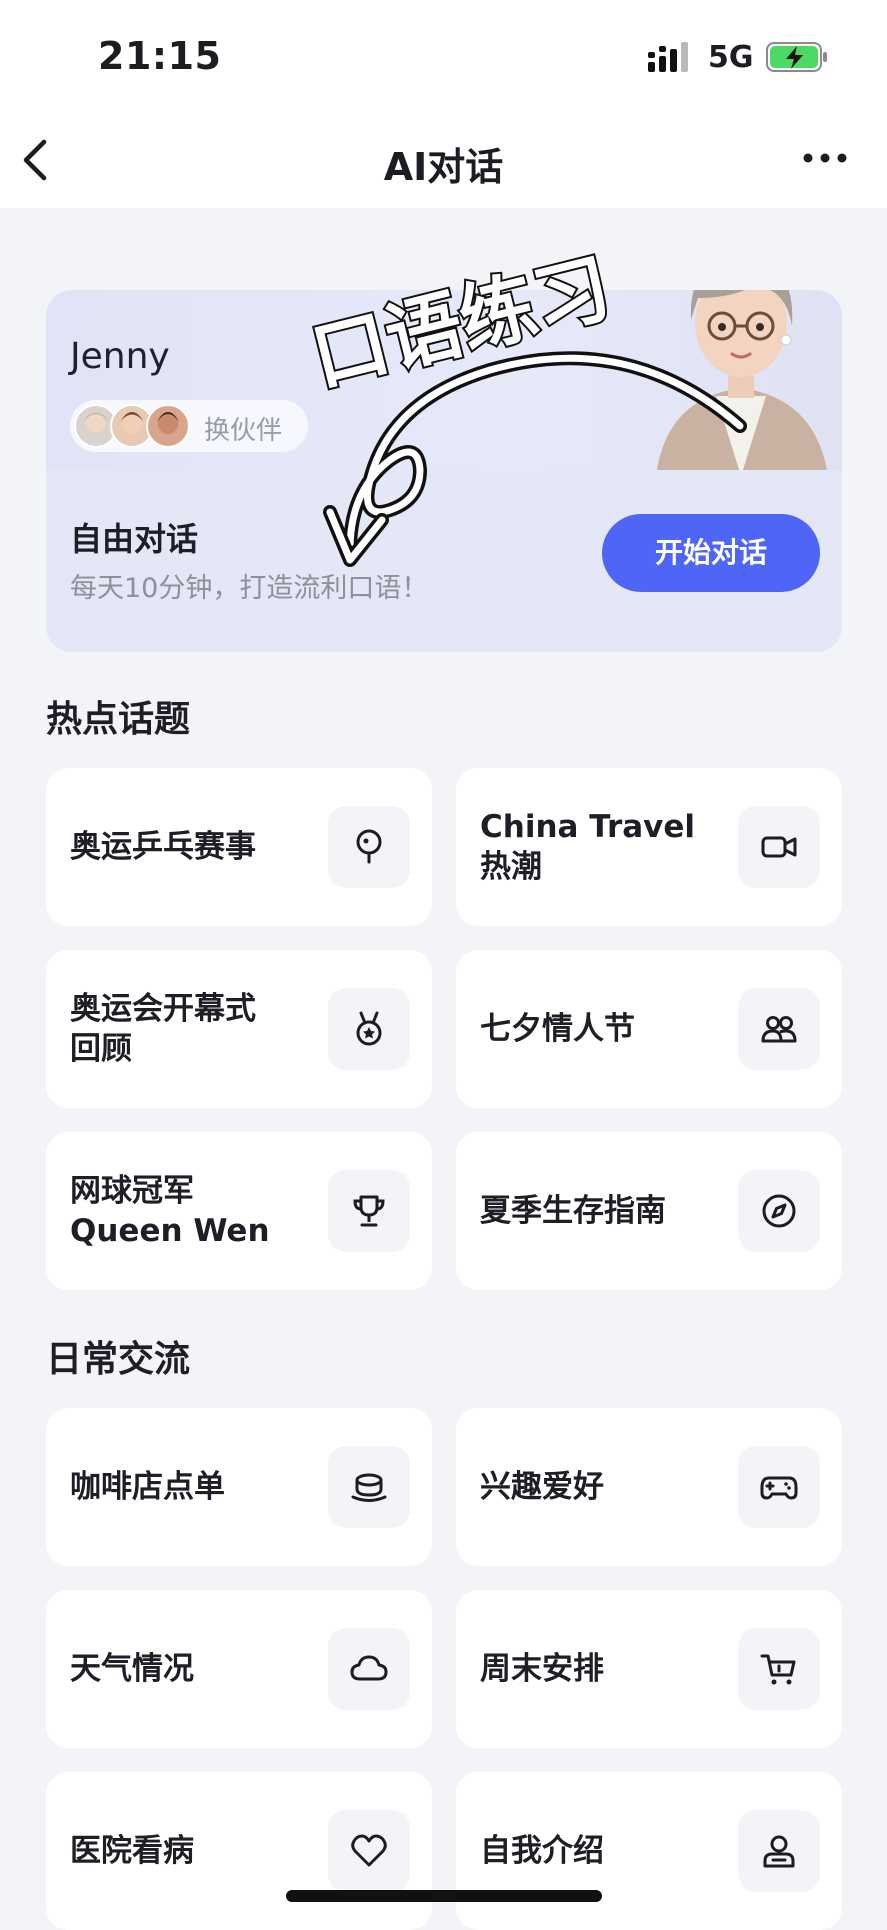  I want to click on change-partner-button: 换伙伴, so click(189, 426).